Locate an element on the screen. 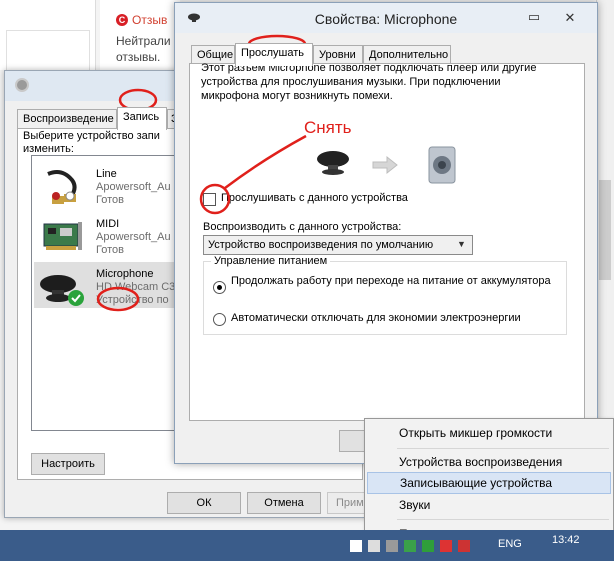 Image resolution: width=614 pixels, height=561 pixels. background-text: отзывы. is located at coordinates (138, 57).